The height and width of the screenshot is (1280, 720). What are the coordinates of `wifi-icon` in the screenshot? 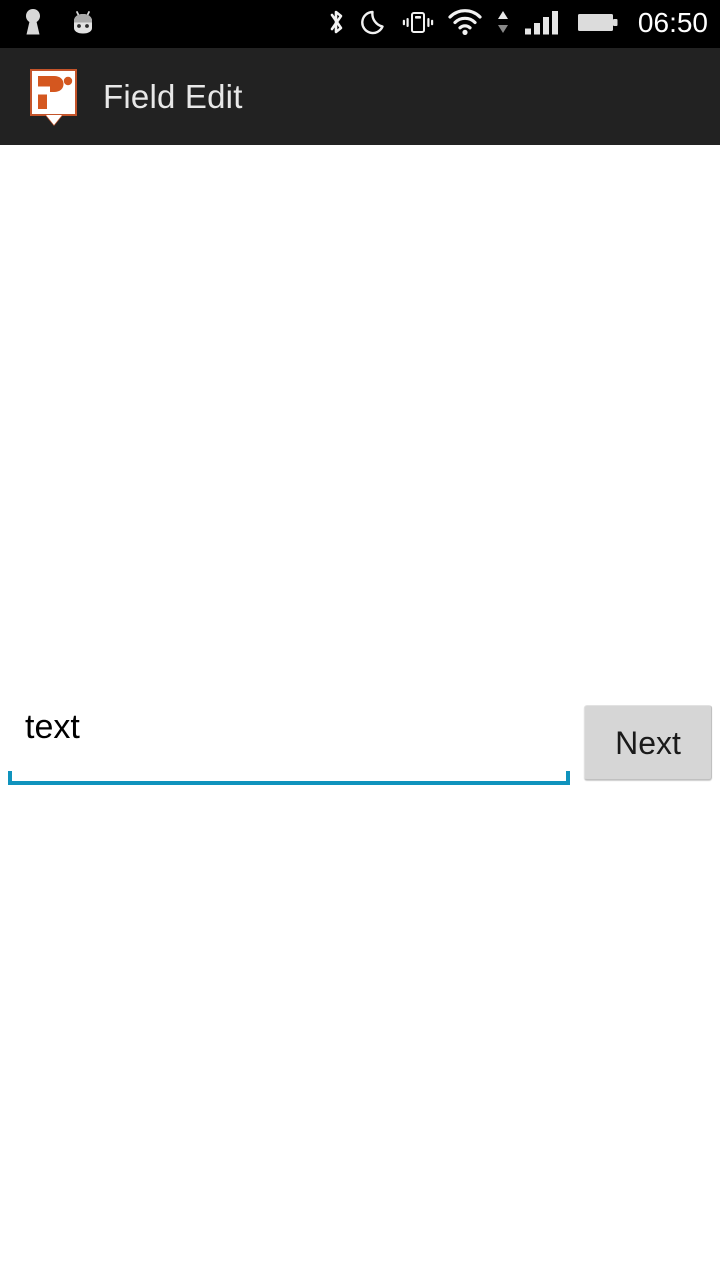 It's located at (465, 24).